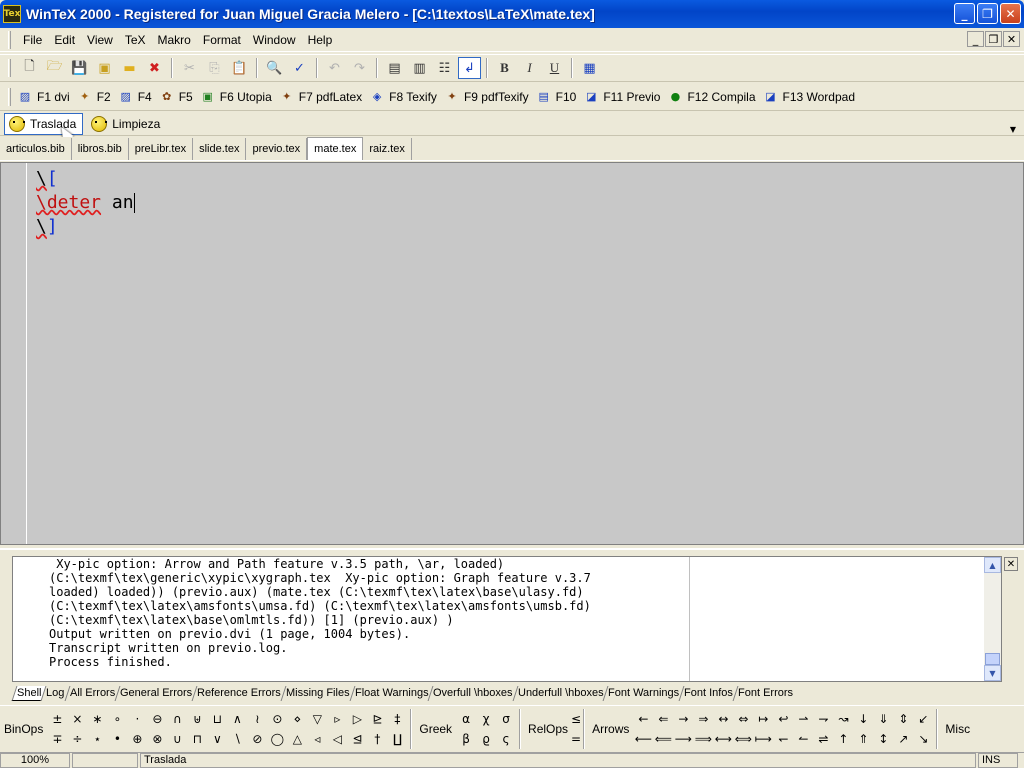 This screenshot has height=768, width=1024. What do you see at coordinates (274, 68) in the screenshot?
I see `find-icon: 🔍` at bounding box center [274, 68].